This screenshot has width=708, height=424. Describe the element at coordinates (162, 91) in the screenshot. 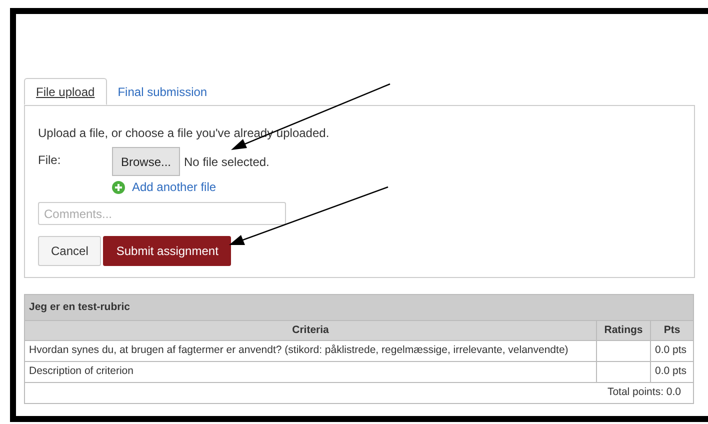

I see `tab: Final submission` at that location.